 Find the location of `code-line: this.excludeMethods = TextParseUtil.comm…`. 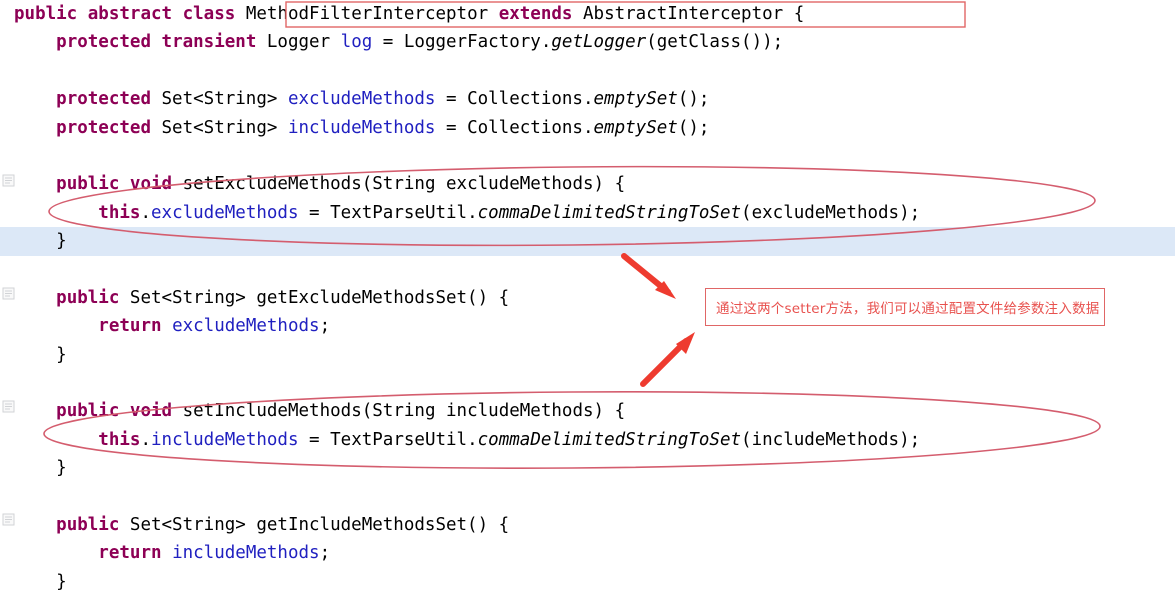

code-line: this.excludeMethods = TextParseUtil.comm… is located at coordinates (587, 213).